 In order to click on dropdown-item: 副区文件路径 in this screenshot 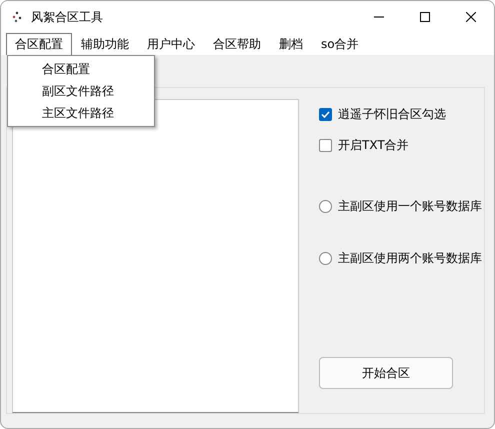, I will do `click(81, 91)`.